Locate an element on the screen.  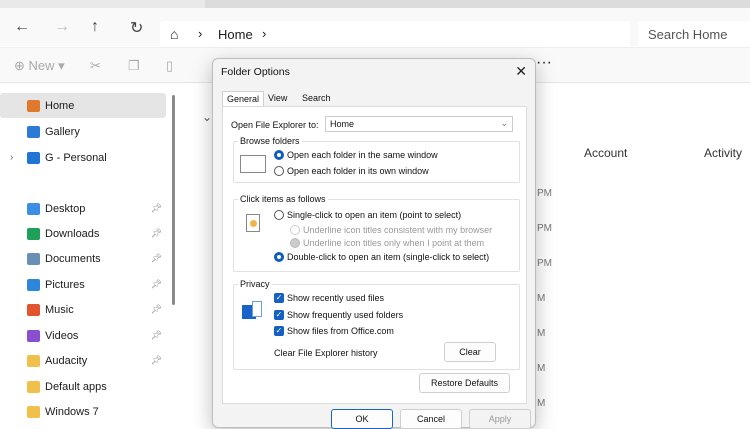
sidebar-item-pictures: Pictures 📌︎ is located at coordinates (83, 284).